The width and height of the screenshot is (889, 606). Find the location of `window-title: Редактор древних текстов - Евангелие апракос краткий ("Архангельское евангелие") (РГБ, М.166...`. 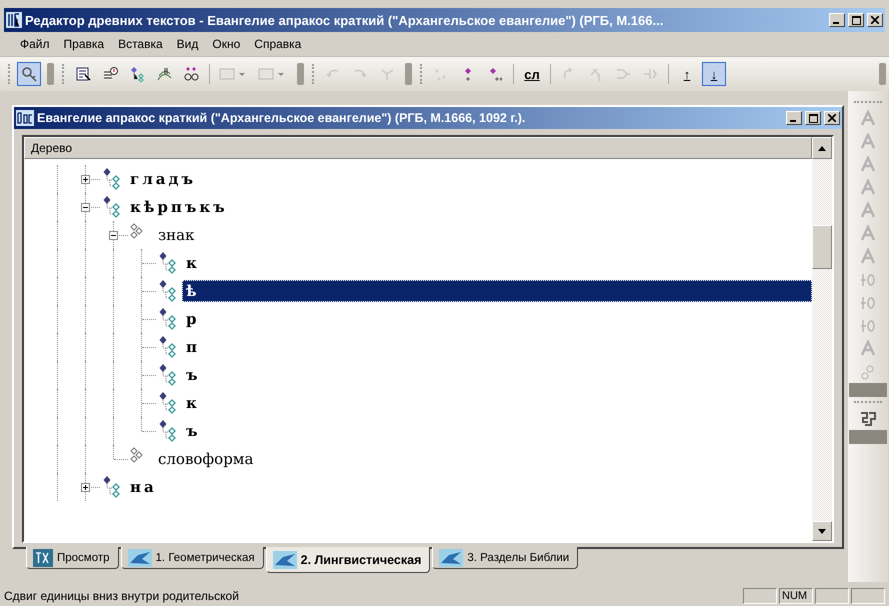

window-title: Редактор древних текстов - Евангелие апракос краткий ("Архангельское евангелие") (РГБ, М.166... is located at coordinates (344, 20).